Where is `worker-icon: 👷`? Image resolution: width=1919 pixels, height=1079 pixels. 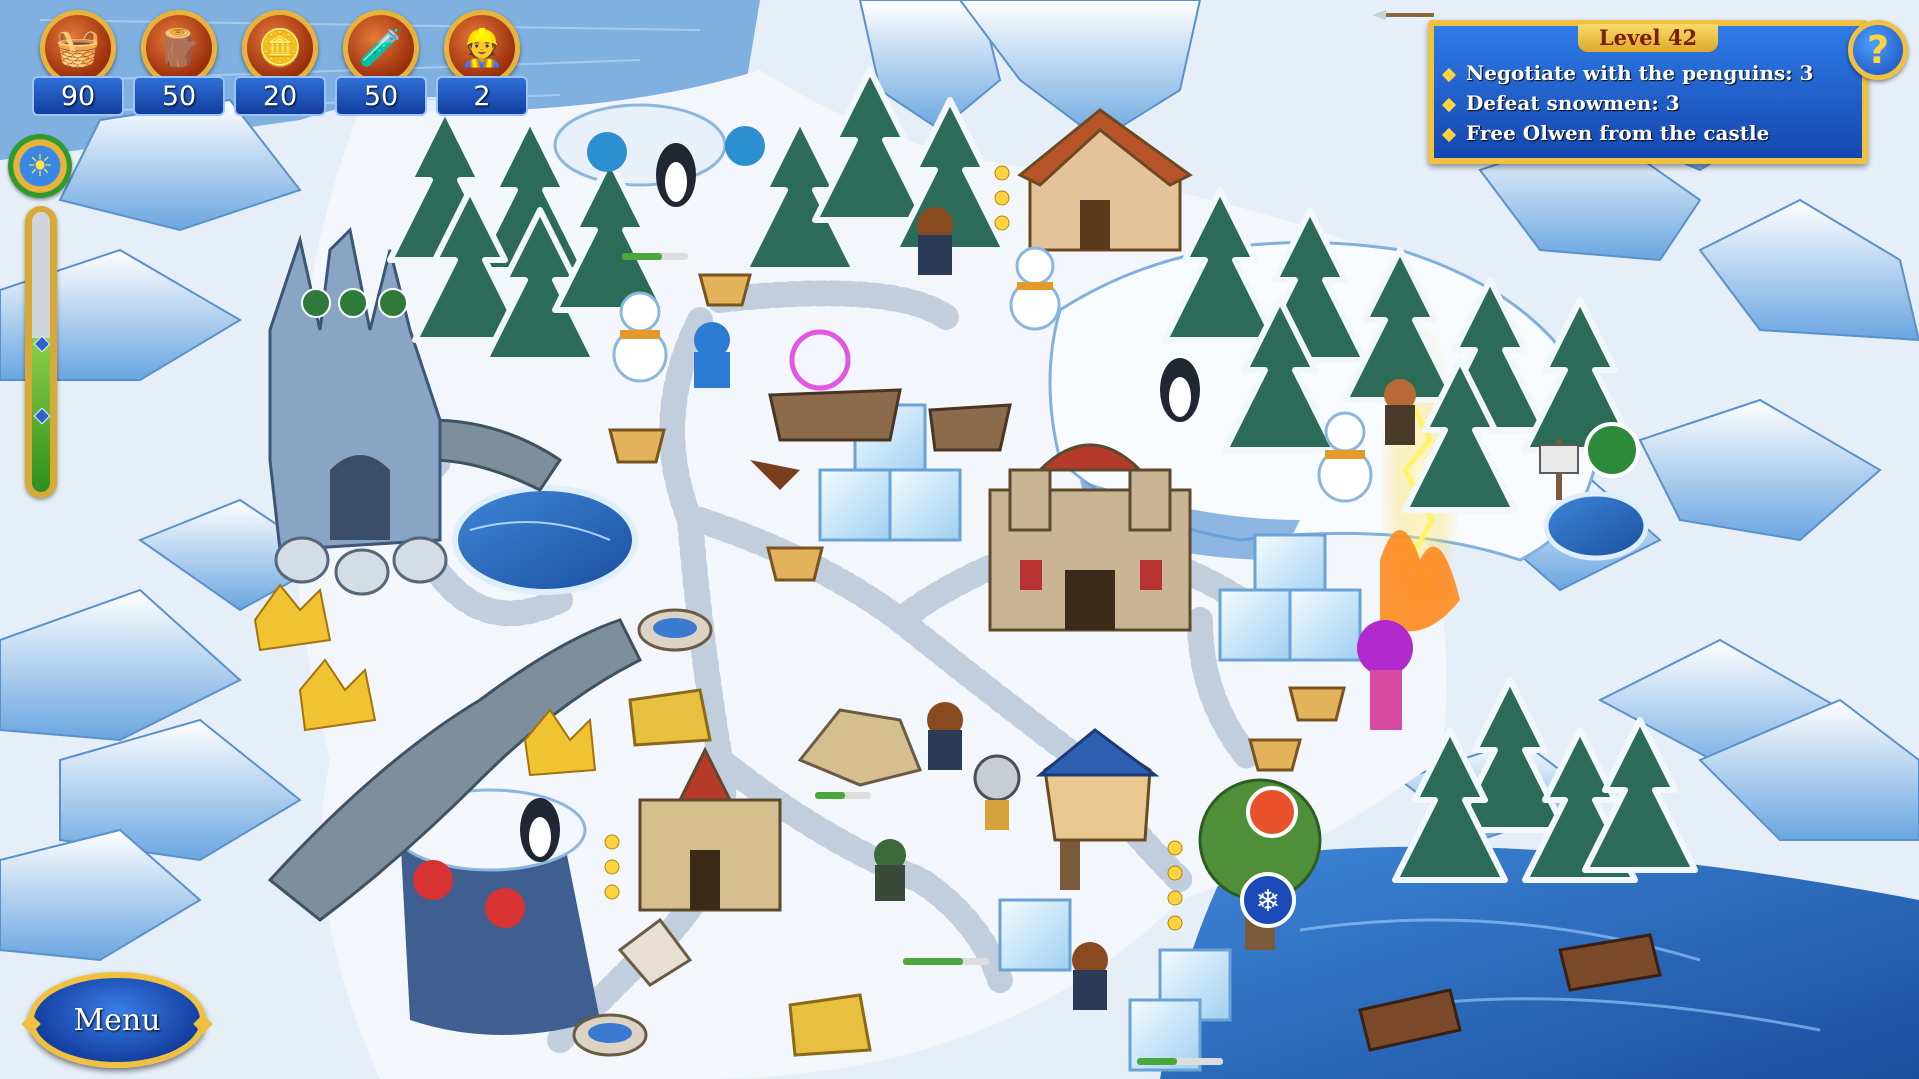
worker-icon: 👷 is located at coordinates (482, 48).